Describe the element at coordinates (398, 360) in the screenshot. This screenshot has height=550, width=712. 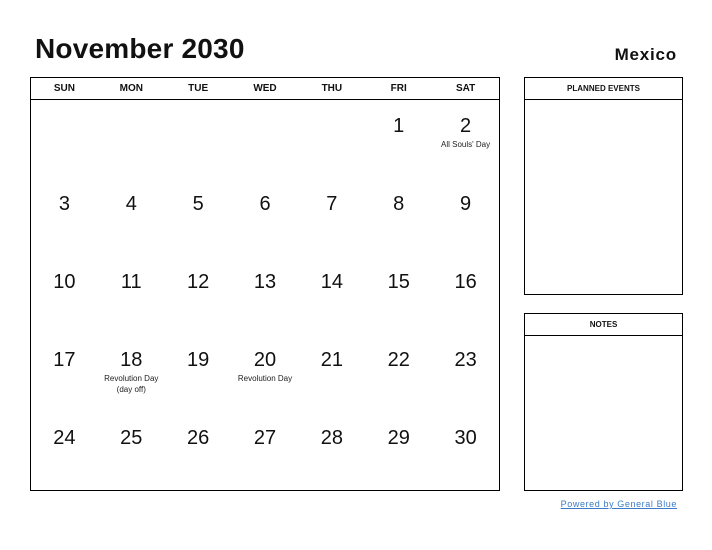
I see `day-number: 22` at that location.